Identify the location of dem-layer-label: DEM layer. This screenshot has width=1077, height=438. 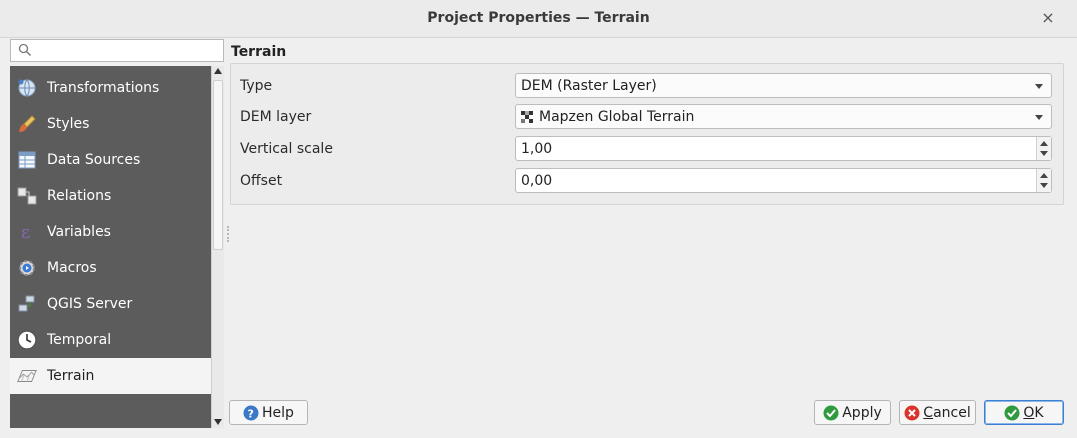
(276, 117).